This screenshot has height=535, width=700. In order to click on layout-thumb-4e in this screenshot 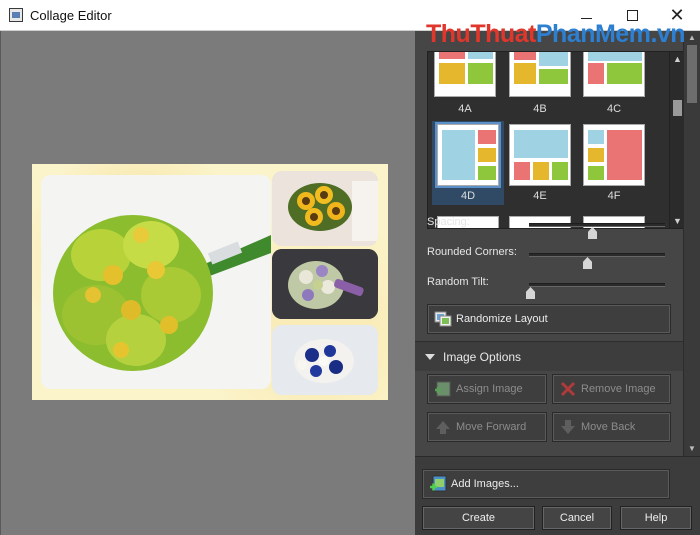, I will do `click(540, 155)`.